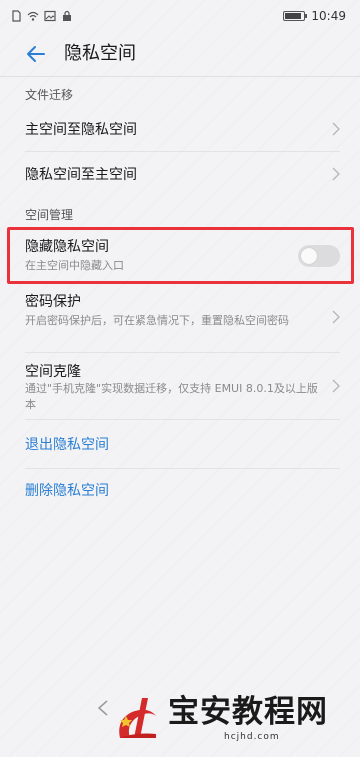  Describe the element at coordinates (53, 302) in the screenshot. I see `list-item-label: 密码保护` at that location.